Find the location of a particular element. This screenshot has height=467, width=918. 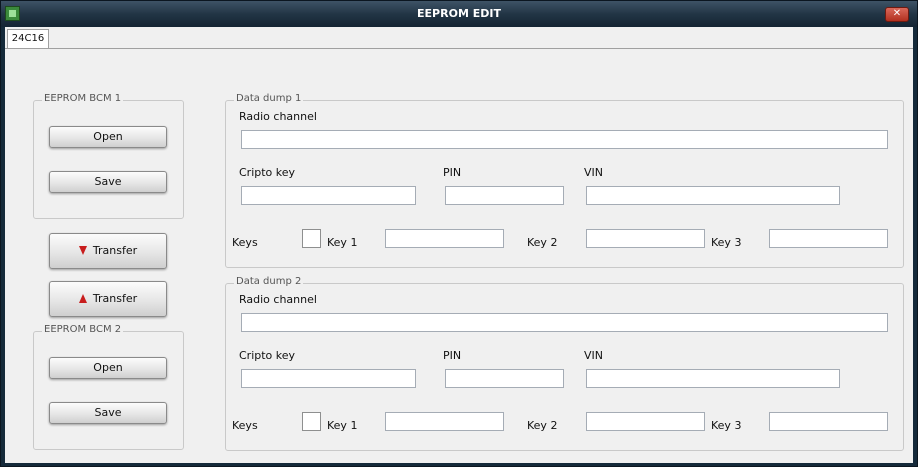

transfer-up-button: Transfer is located at coordinates (108, 299).